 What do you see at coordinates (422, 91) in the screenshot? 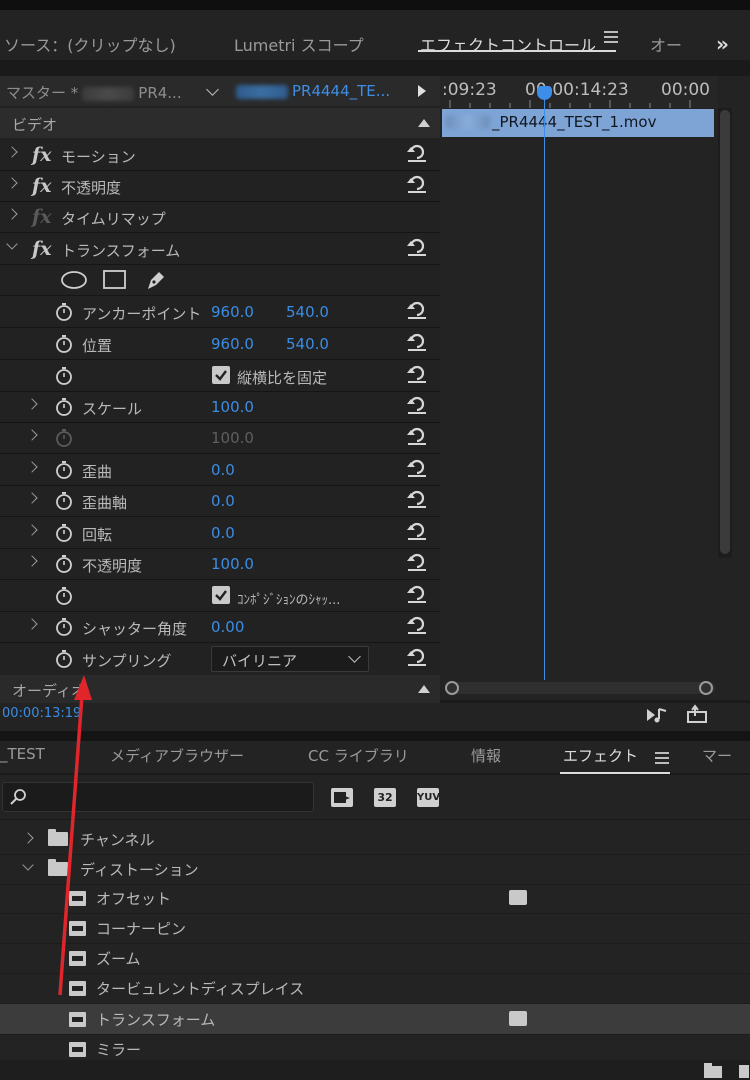
I see `play-triangle-icon` at bounding box center [422, 91].